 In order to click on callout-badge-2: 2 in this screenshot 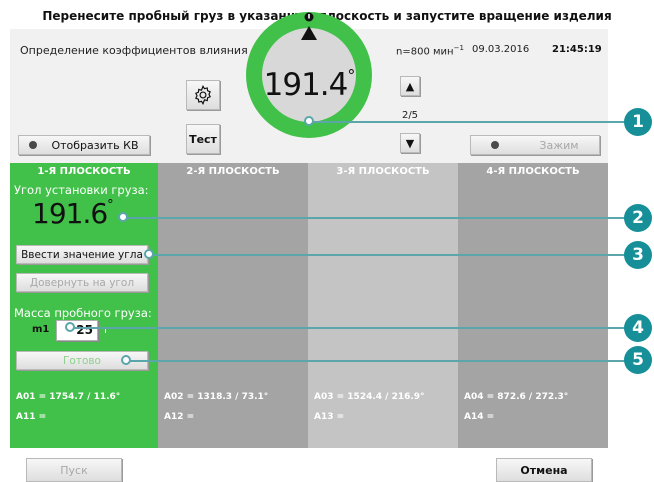, I will do `click(638, 218)`.